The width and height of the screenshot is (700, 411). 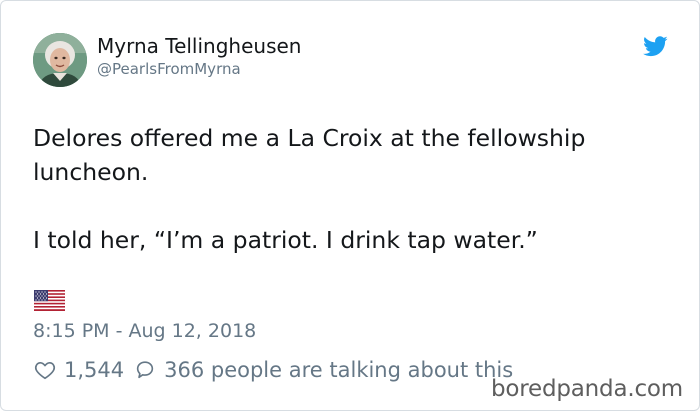 What do you see at coordinates (199, 46) in the screenshot?
I see `author-display-name: Myrna Tellingheusen` at bounding box center [199, 46].